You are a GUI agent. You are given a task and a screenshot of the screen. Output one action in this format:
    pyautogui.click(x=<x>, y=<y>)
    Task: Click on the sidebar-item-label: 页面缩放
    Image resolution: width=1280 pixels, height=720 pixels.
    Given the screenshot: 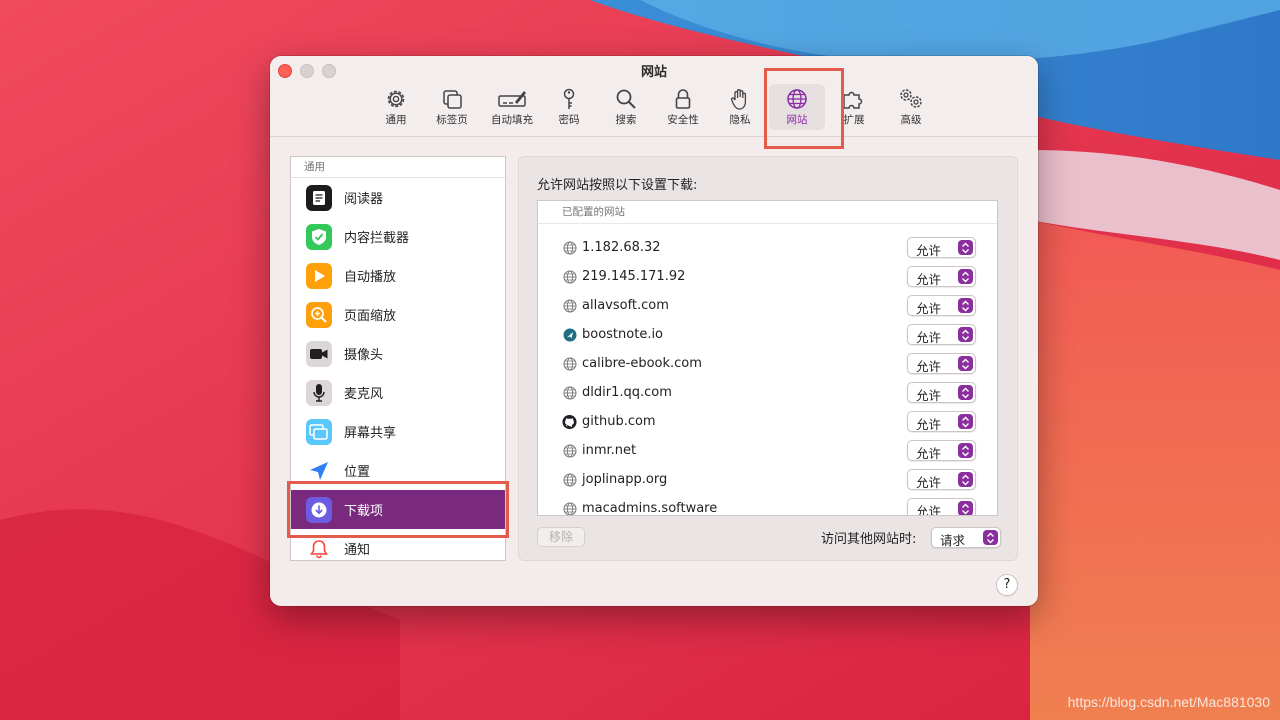 What is the action you would take?
    pyautogui.click(x=370, y=316)
    